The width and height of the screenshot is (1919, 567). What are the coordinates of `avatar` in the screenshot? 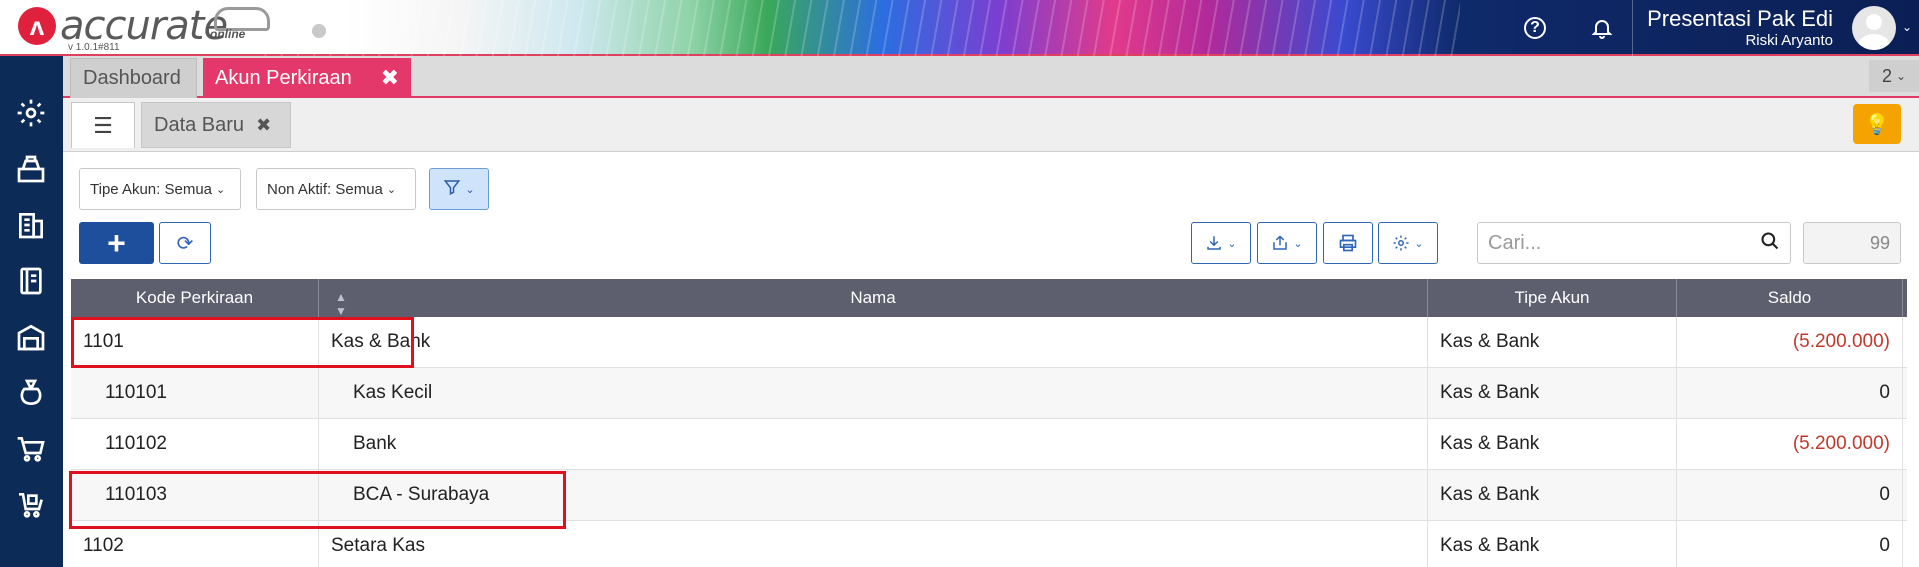 It's located at (1874, 28).